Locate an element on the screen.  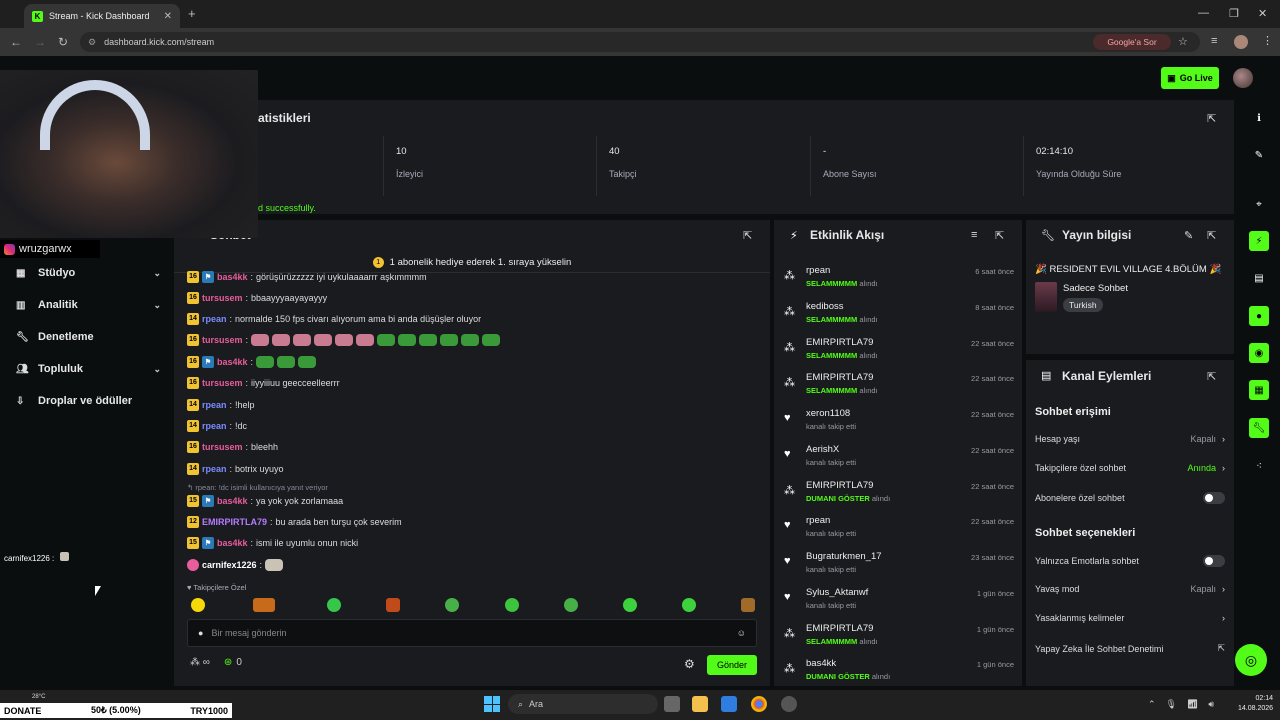
wifi-icon: 📶︎ is located at coordinates (1192, 704).